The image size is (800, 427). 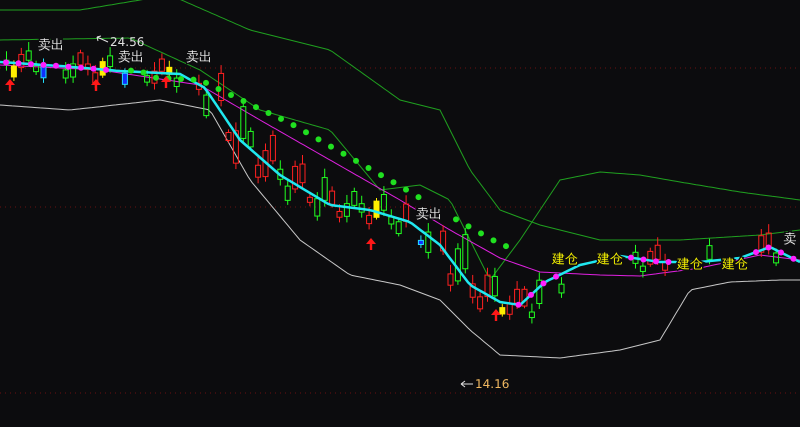 What do you see at coordinates (492, 384) in the screenshot?
I see `price-label: 14.16` at bounding box center [492, 384].